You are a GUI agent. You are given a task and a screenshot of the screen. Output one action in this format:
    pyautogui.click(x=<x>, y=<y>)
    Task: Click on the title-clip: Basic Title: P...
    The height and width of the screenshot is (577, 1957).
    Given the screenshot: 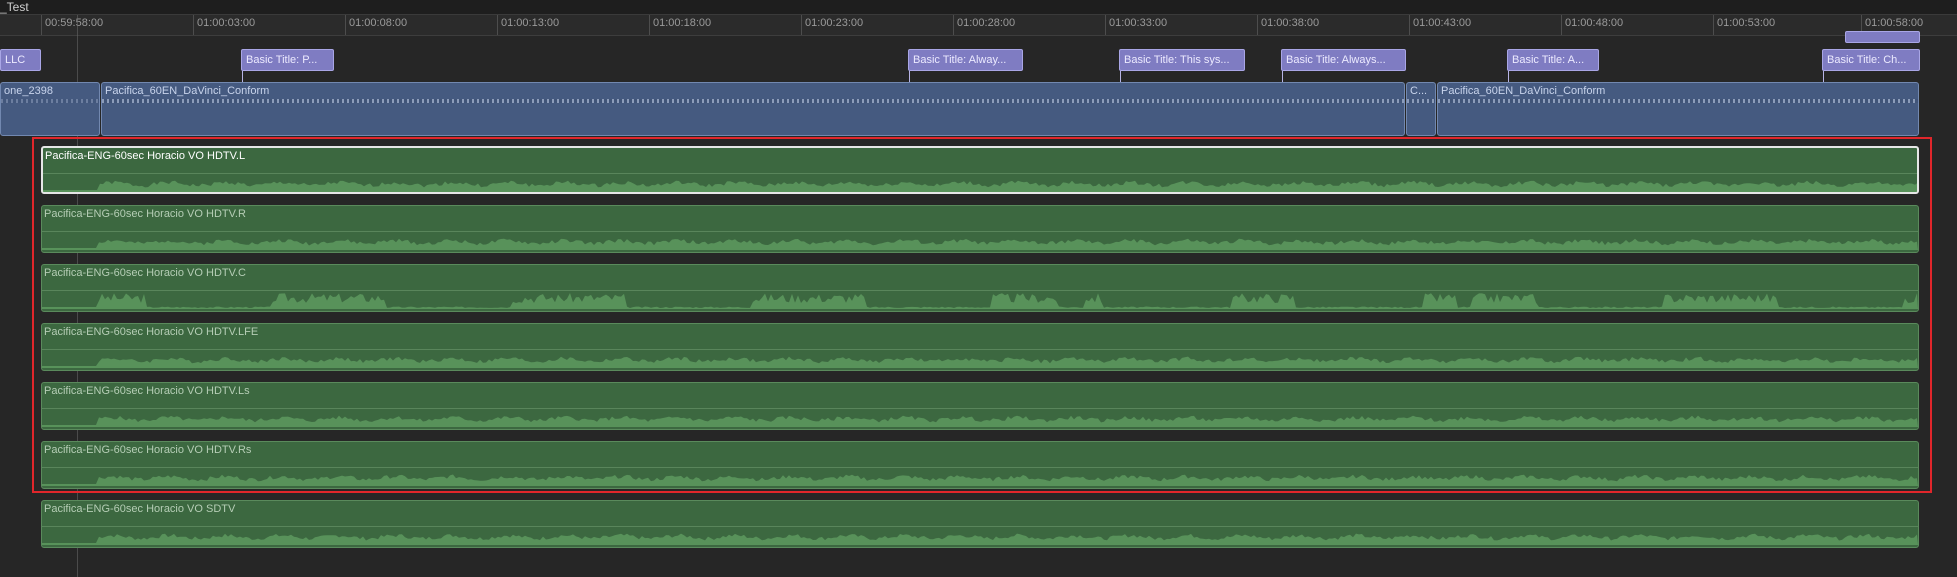 What is the action you would take?
    pyautogui.click(x=287, y=60)
    